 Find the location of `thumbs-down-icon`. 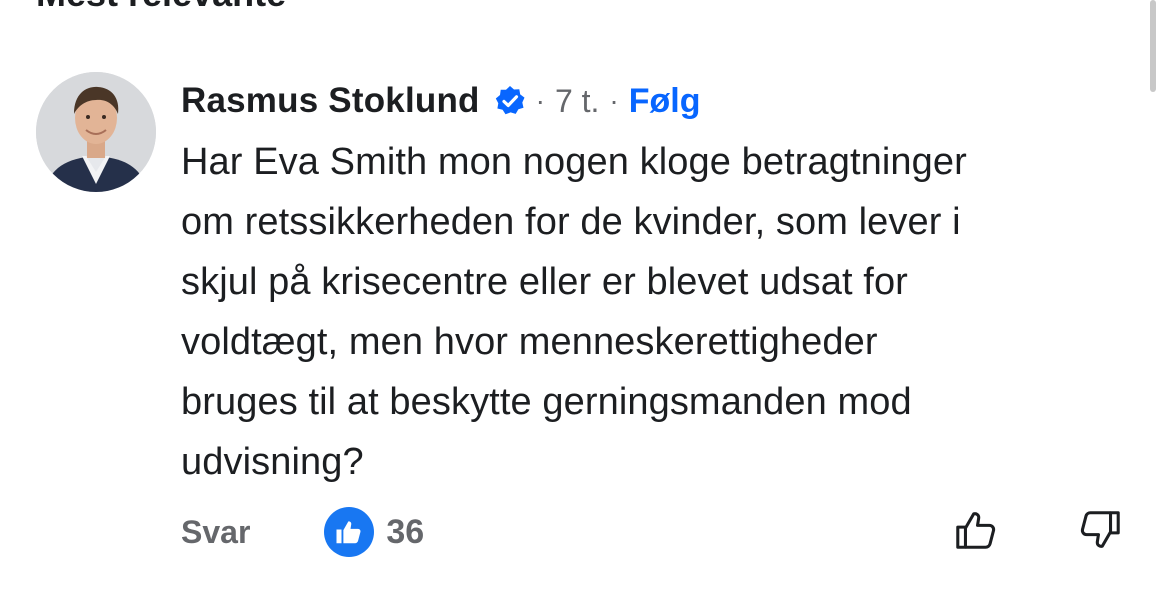

thumbs-down-icon is located at coordinates (1100, 530).